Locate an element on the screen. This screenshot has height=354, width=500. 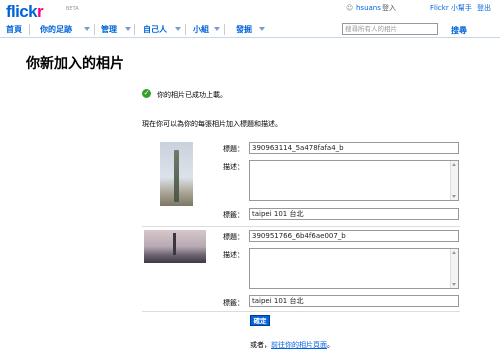
search-input: 搜尋所有人的相片 is located at coordinates (390, 29).